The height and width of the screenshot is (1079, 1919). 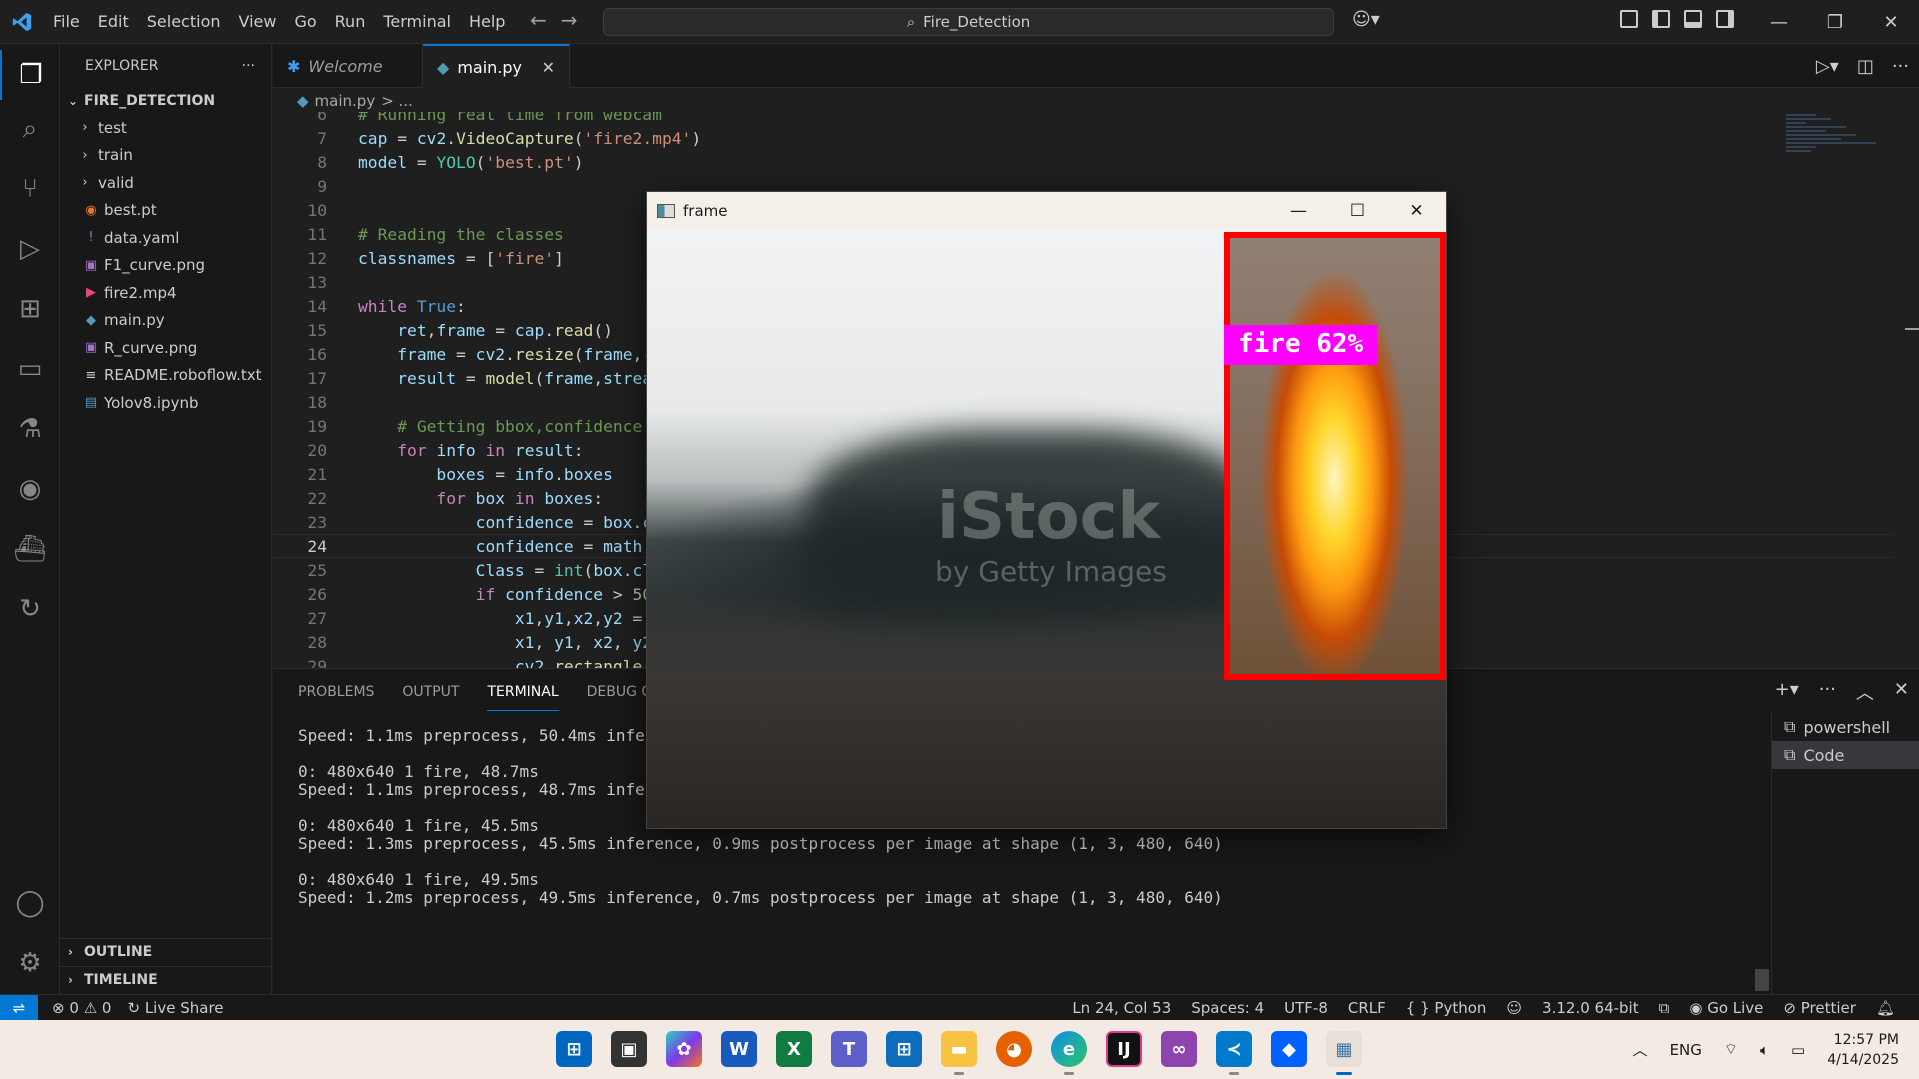 What do you see at coordinates (1901, 692) in the screenshot?
I see `close-panel-icon: ✕` at bounding box center [1901, 692].